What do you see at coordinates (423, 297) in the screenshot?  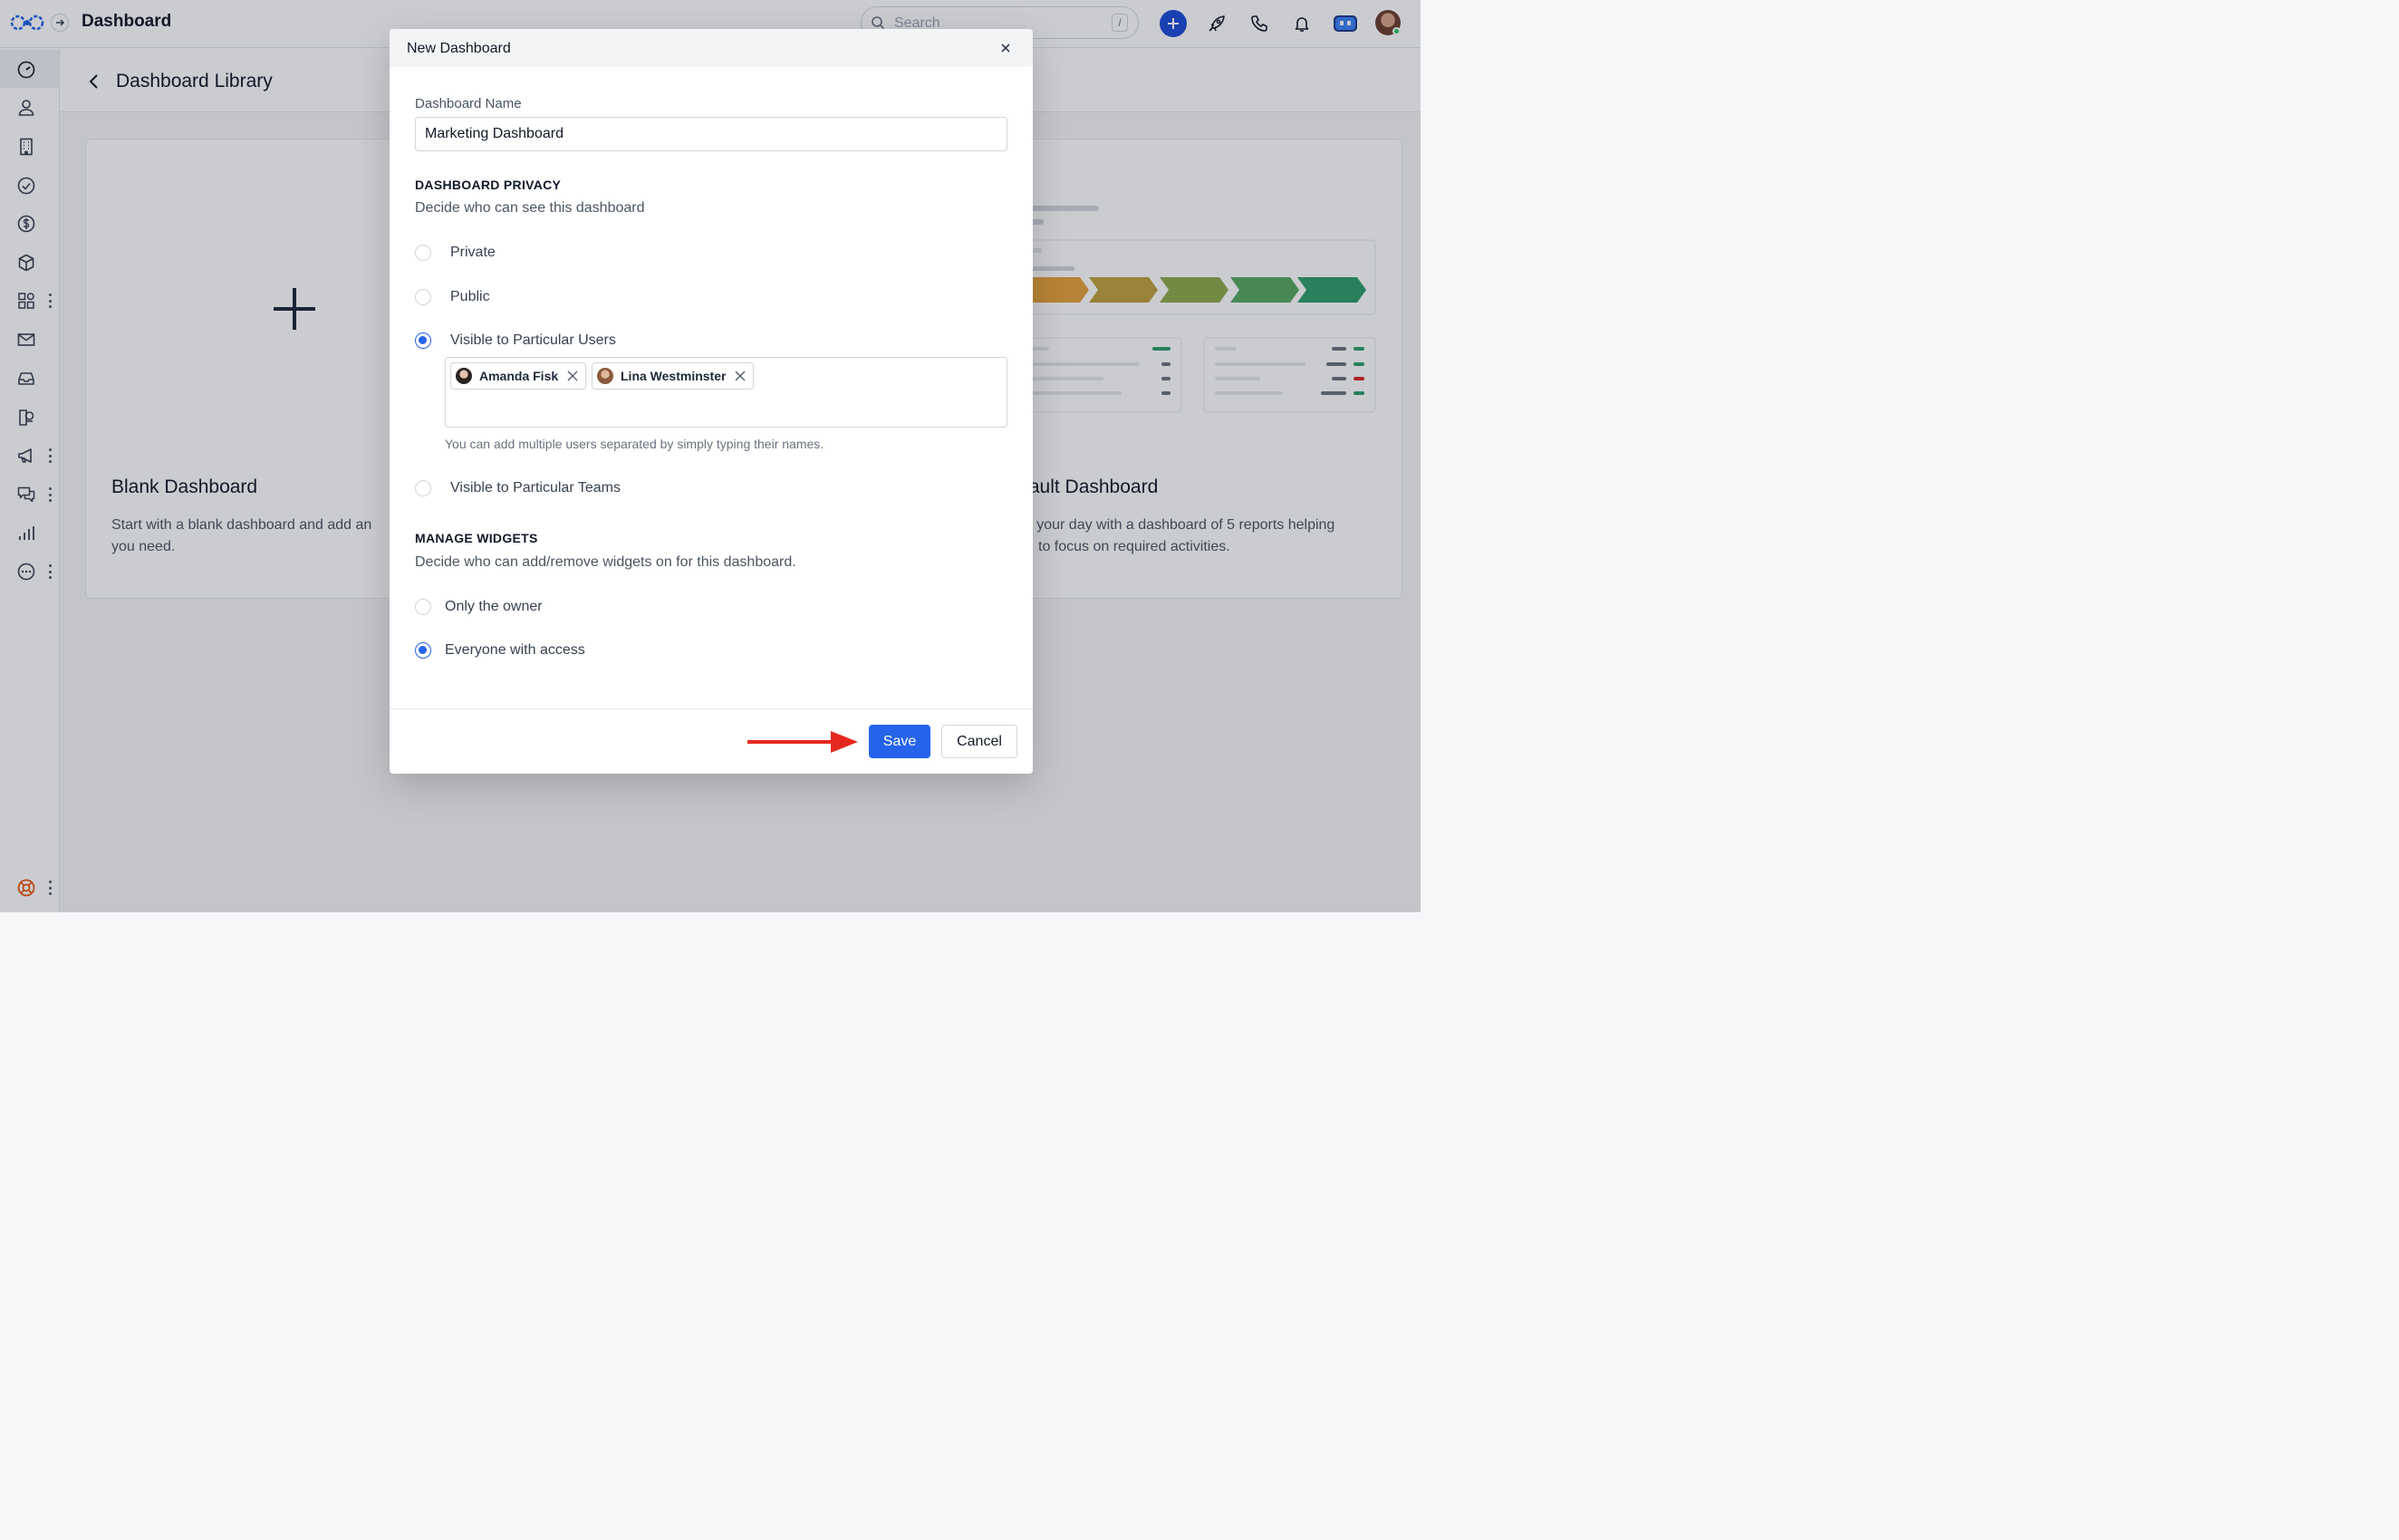 I see `radio-public` at bounding box center [423, 297].